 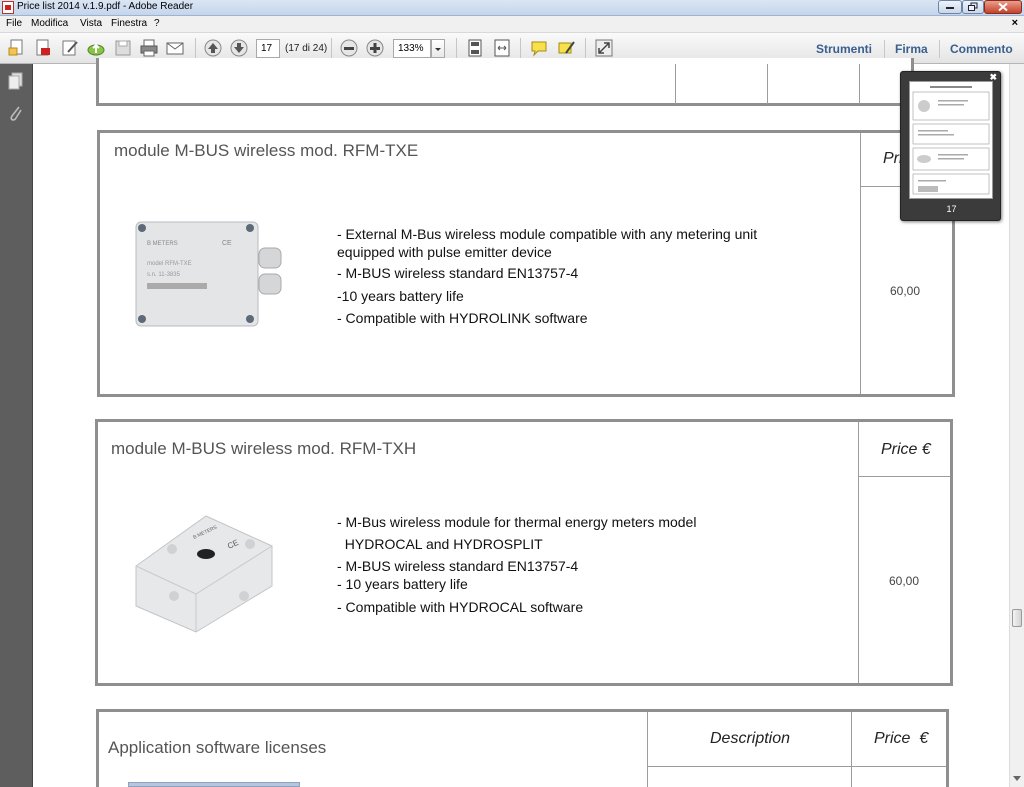 What do you see at coordinates (227, 243) in the screenshot?
I see `device-label-ce: CE` at bounding box center [227, 243].